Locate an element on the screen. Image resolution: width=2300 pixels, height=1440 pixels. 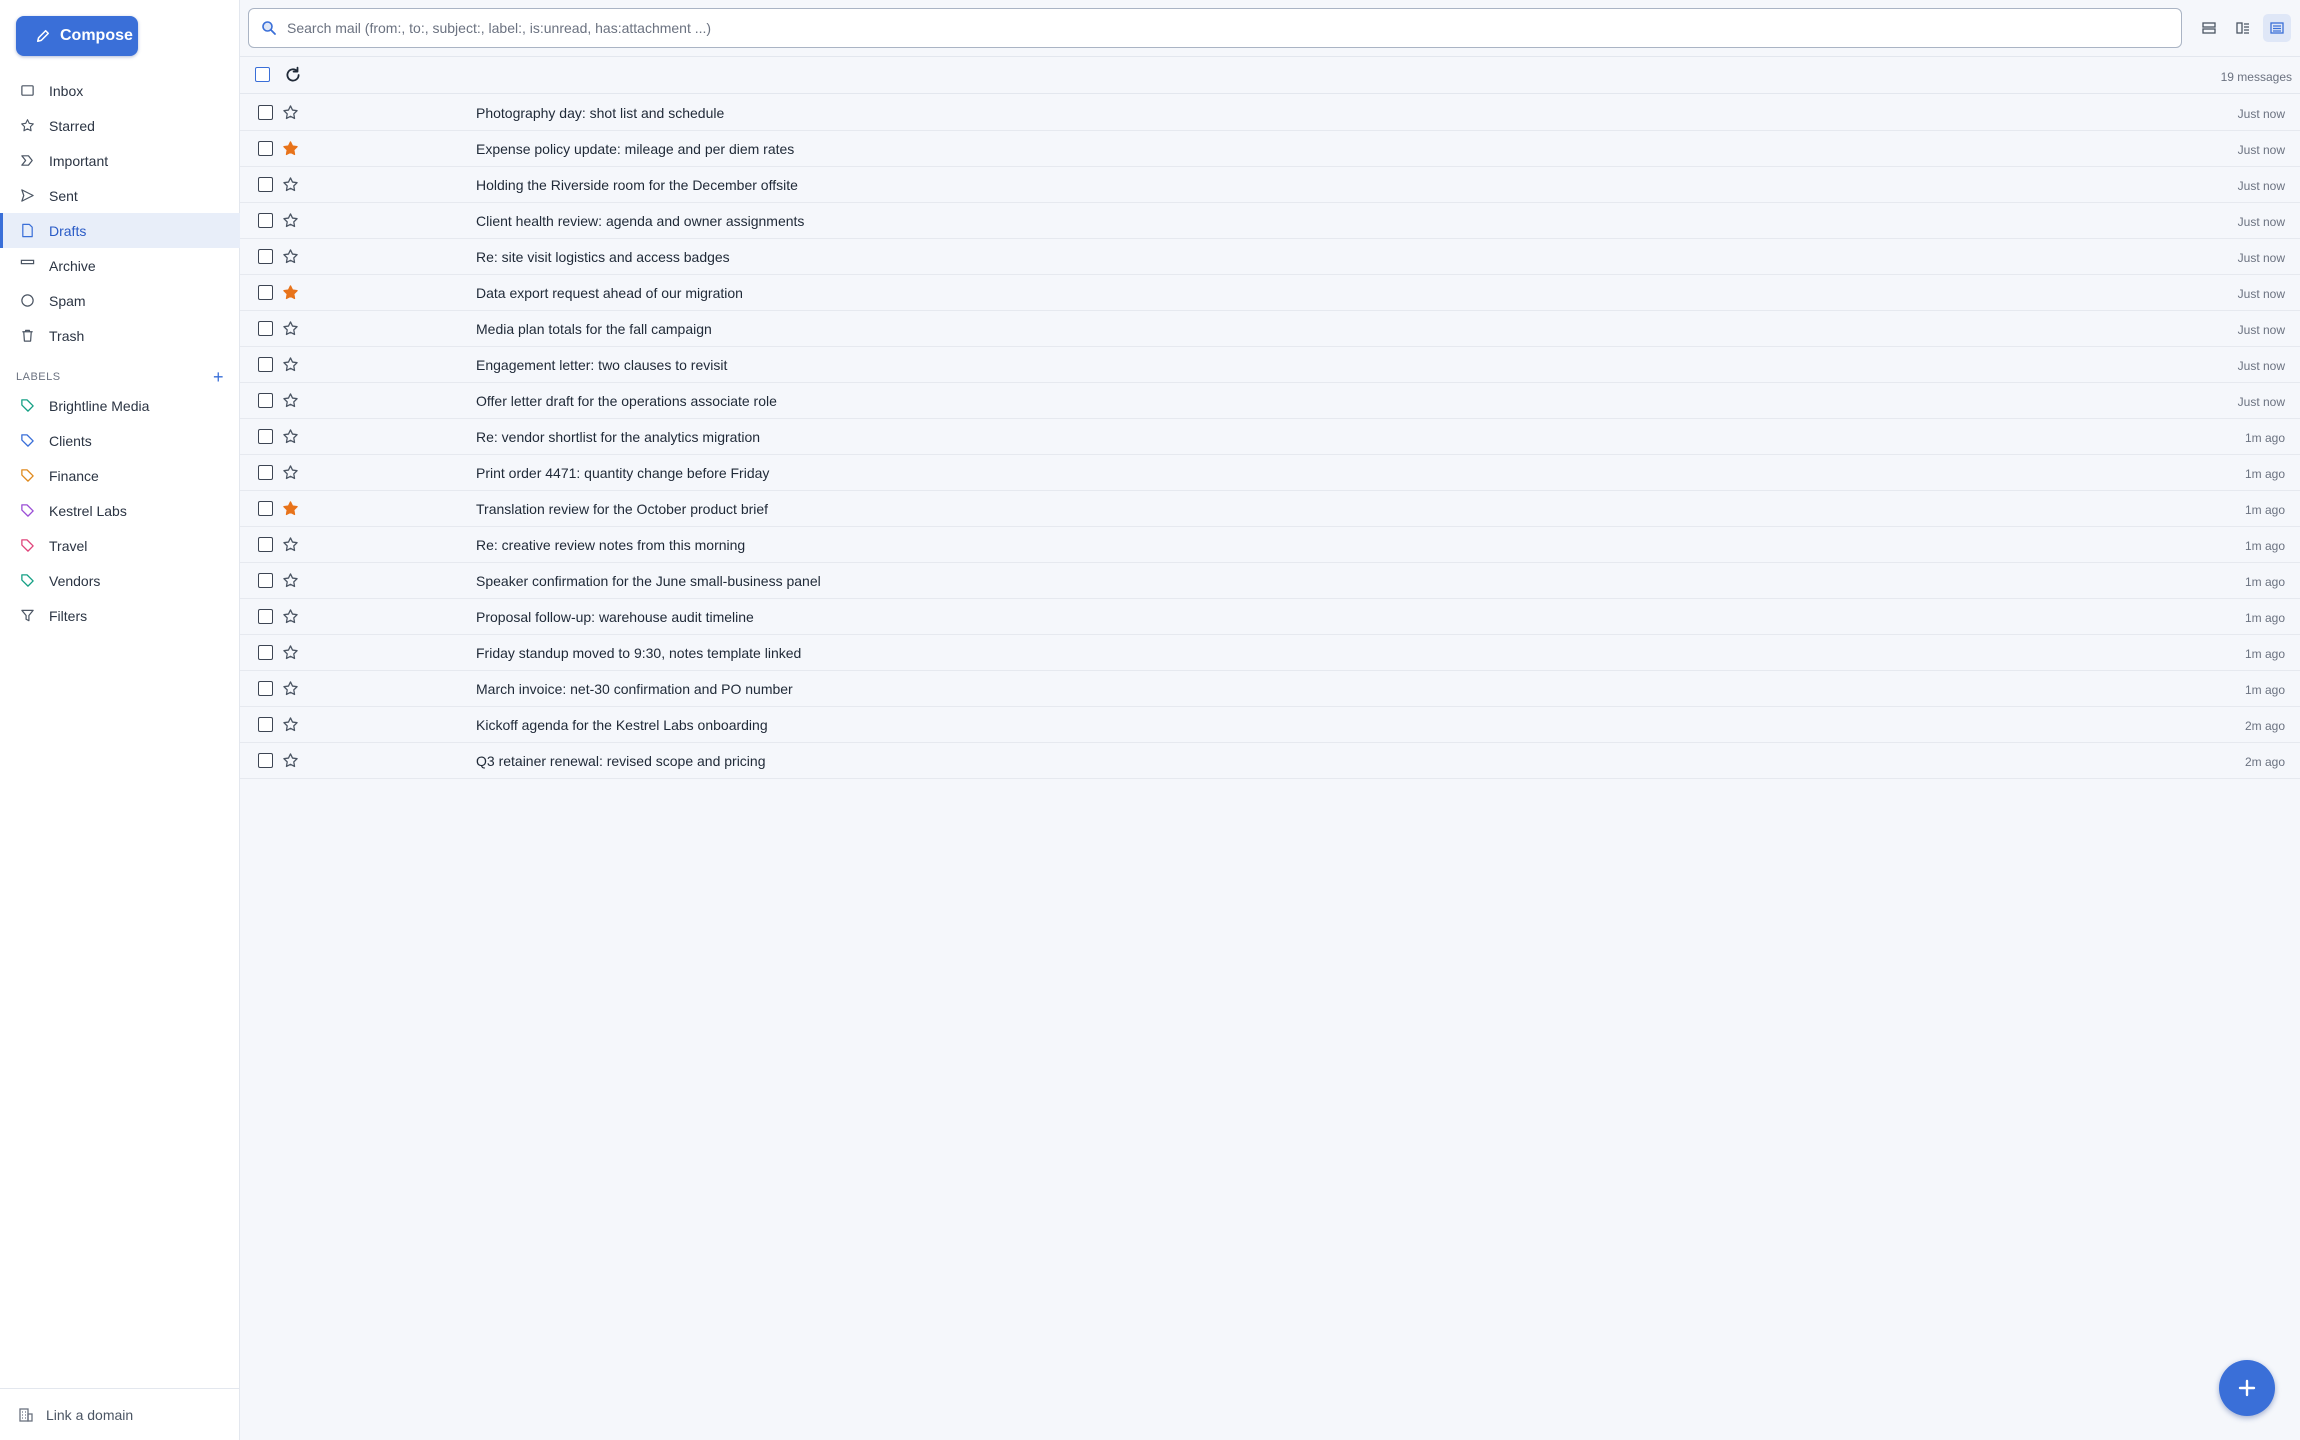
search-input is located at coordinates (1227, 28).